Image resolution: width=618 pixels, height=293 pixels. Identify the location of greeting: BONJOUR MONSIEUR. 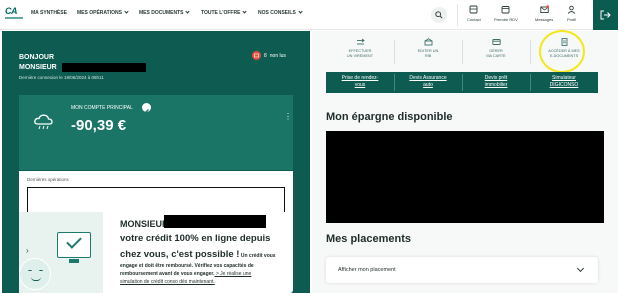
(38, 62).